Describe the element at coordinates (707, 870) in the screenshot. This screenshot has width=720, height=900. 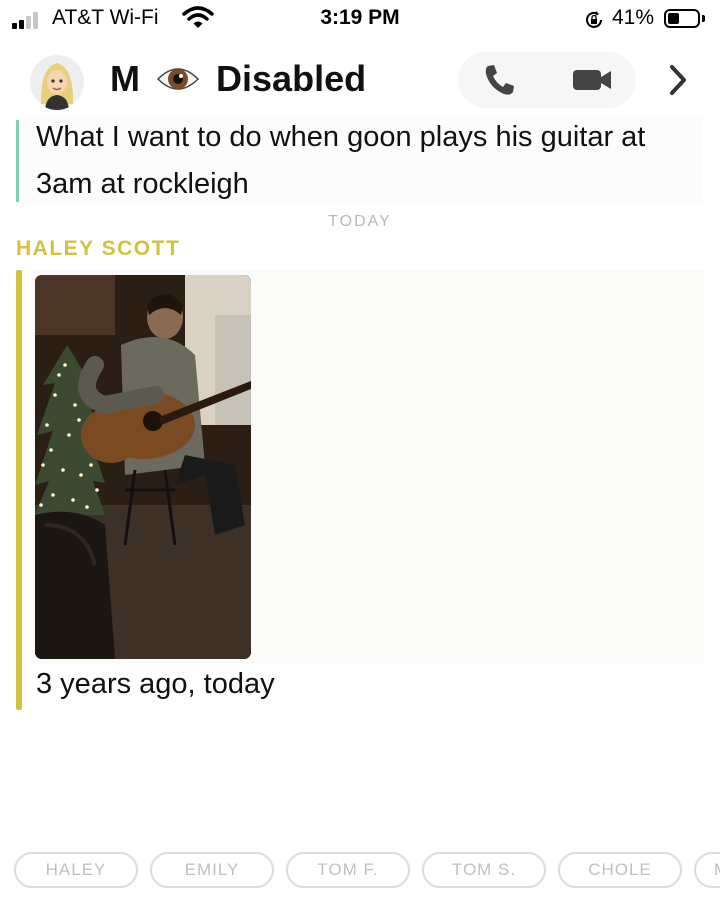
I see `suggestion-chip-m: M` at that location.